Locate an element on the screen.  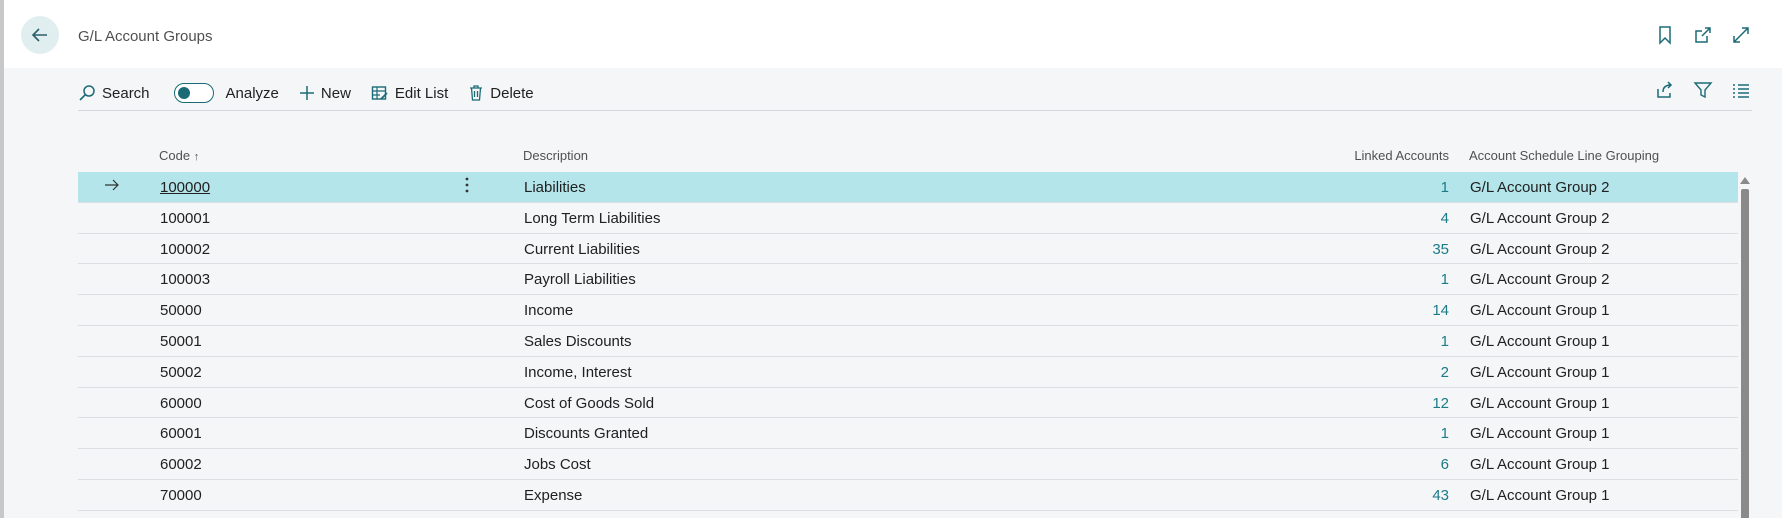
cell-code: 60001 is located at coordinates (181, 433).